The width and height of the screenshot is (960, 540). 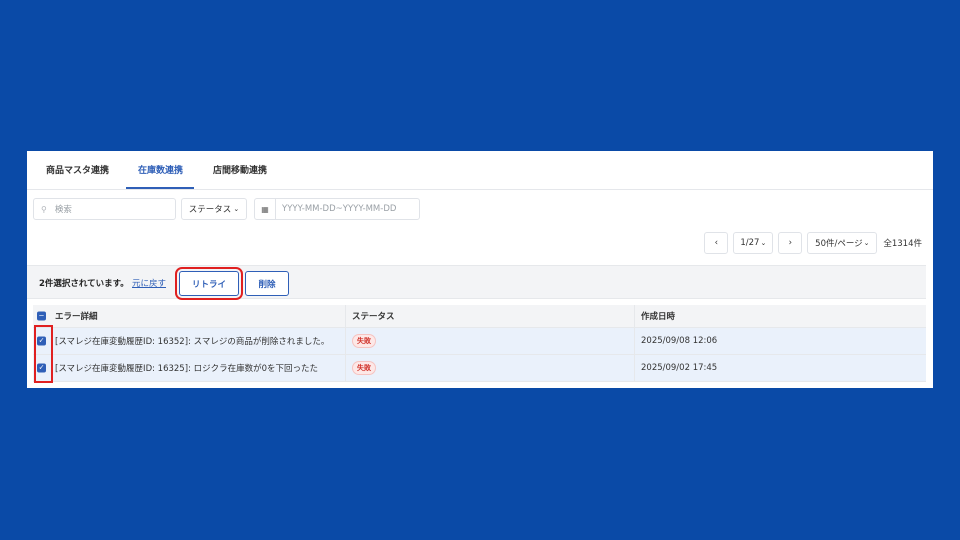 What do you see at coordinates (84, 284) in the screenshot?
I see `selection-count-text: 2件選択されています。` at bounding box center [84, 284].